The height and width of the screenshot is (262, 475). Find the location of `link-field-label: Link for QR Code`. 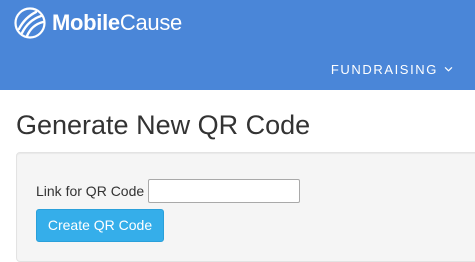

link-field-label: Link for QR Code is located at coordinates (90, 191).